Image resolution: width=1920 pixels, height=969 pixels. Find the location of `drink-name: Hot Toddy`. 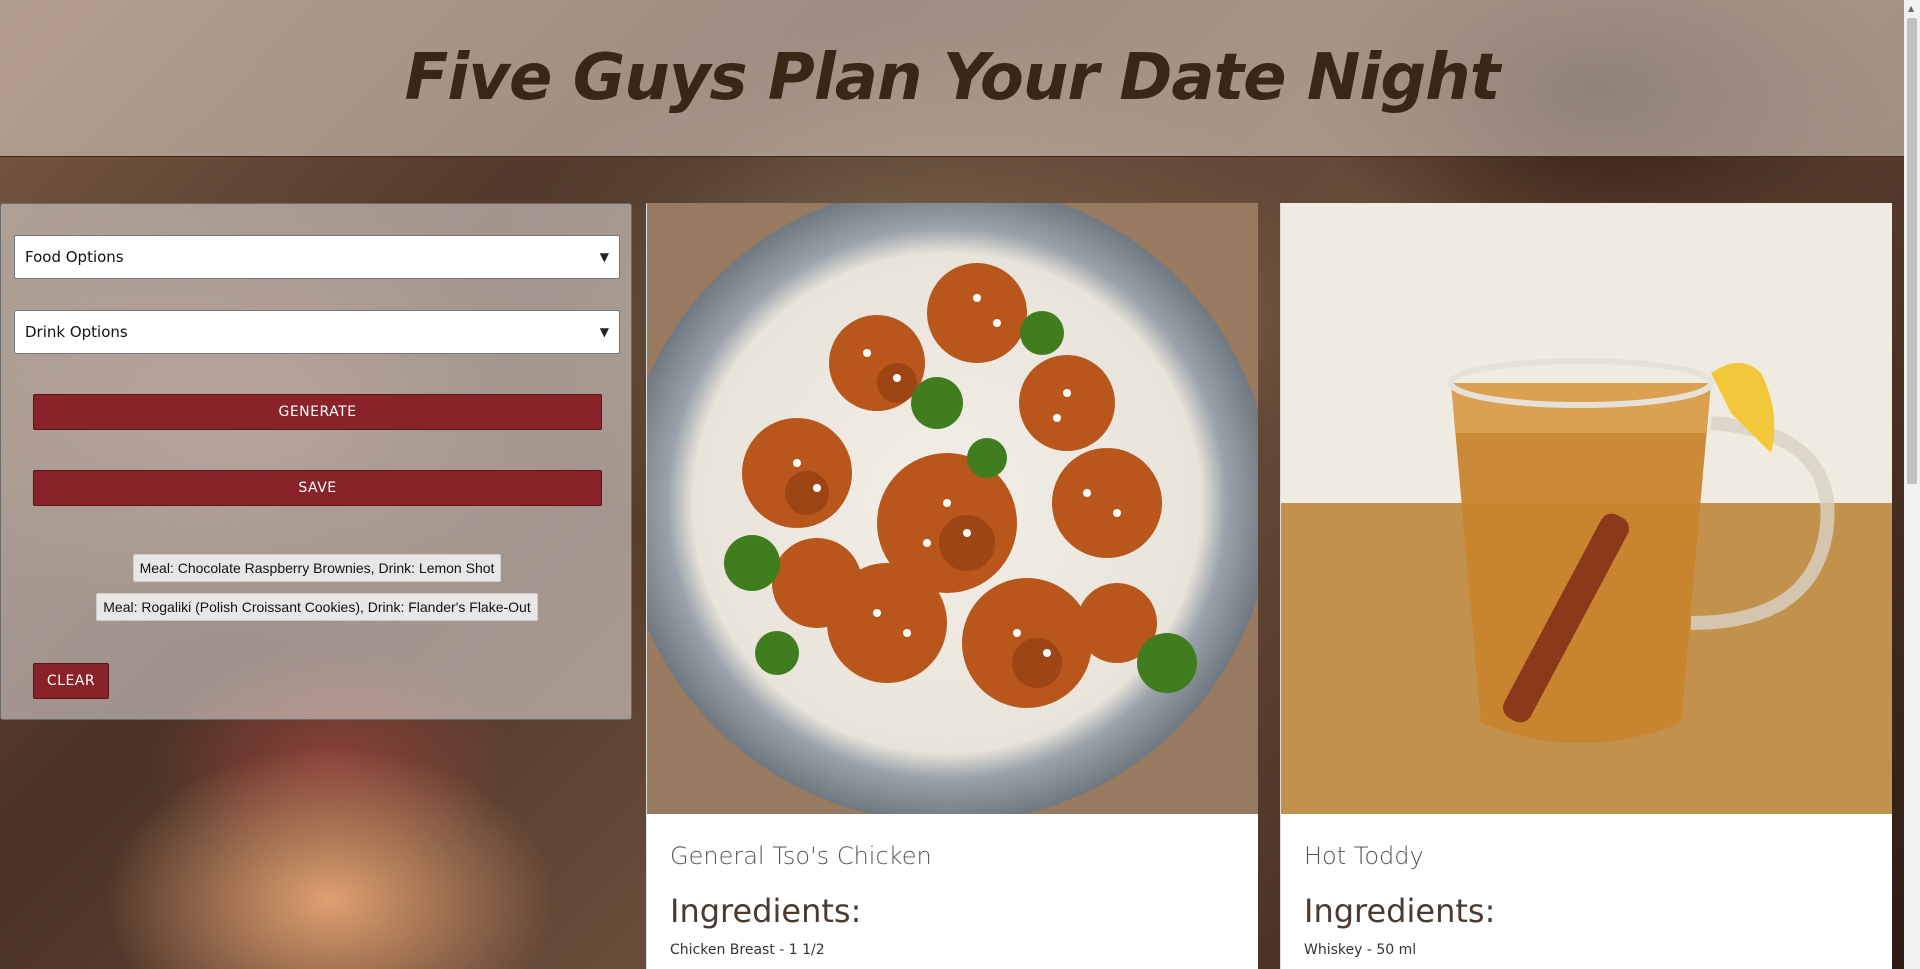

drink-name: Hot Toddy is located at coordinates (1364, 856).